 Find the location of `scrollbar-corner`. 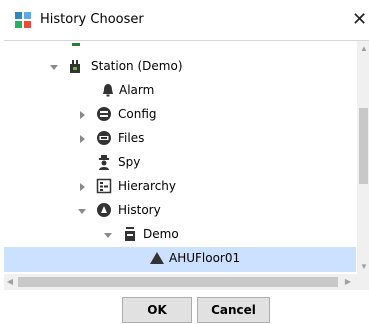

scrollbar-corner is located at coordinates (363, 282).